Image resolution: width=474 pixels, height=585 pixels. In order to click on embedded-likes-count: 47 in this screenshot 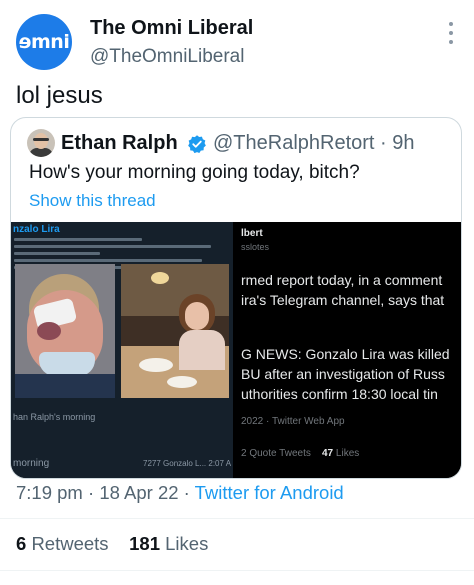, I will do `click(328, 453)`.